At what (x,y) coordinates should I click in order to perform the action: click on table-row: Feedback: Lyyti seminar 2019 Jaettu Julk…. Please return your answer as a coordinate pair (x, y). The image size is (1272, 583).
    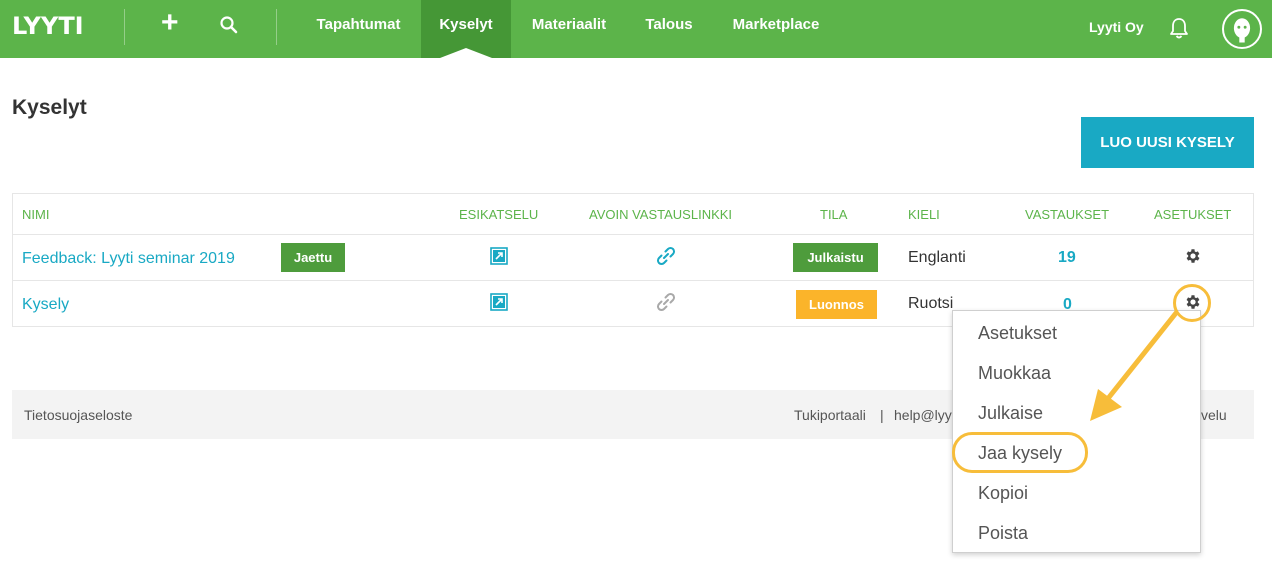
    Looking at the image, I should click on (633, 258).